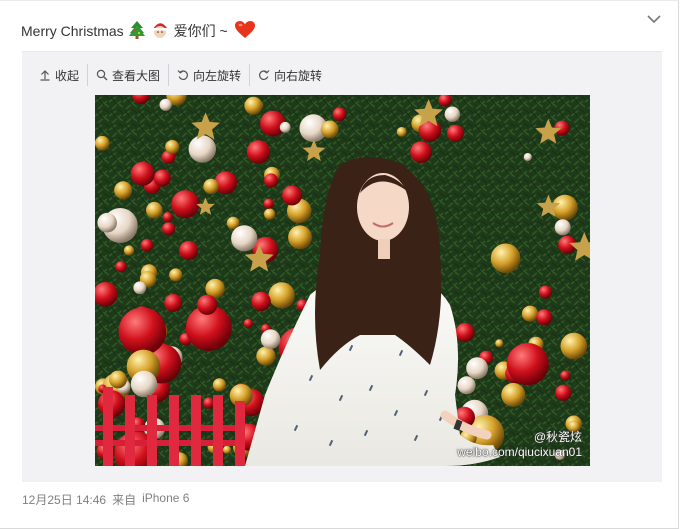  What do you see at coordinates (264, 75) in the screenshot?
I see `rotate-right-icon` at bounding box center [264, 75].